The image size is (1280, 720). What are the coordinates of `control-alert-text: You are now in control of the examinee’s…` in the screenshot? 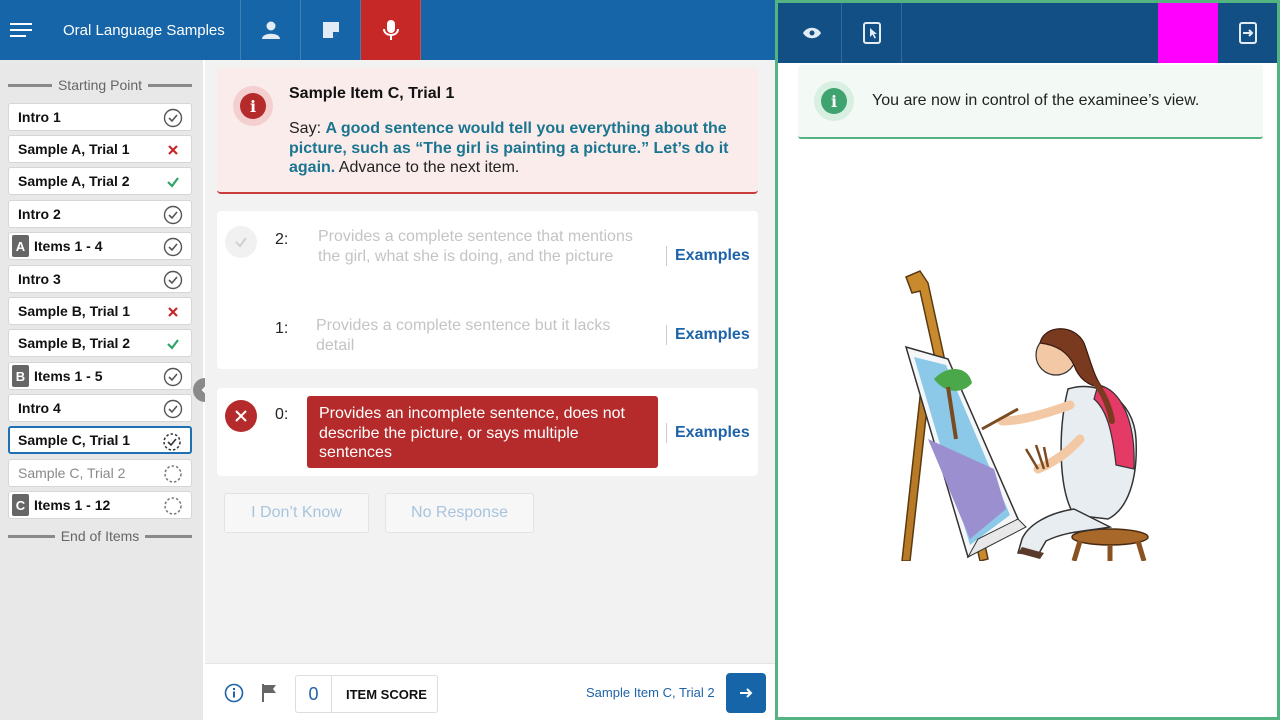 It's located at (1036, 100).